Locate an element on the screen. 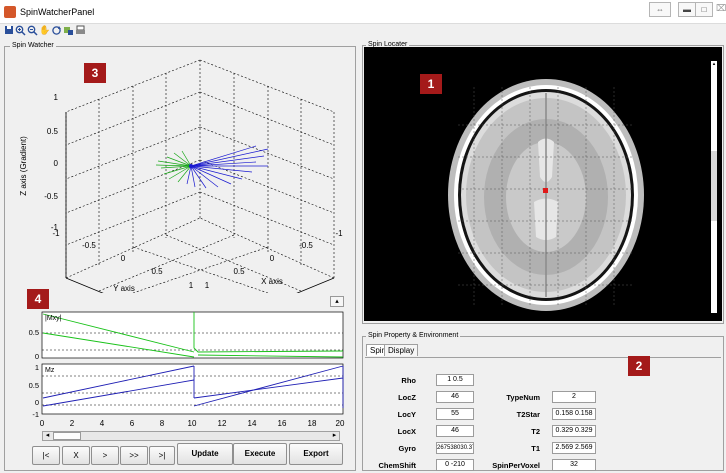 The image size is (726, 473). t1-field: 2.569 2.569 is located at coordinates (574, 448).